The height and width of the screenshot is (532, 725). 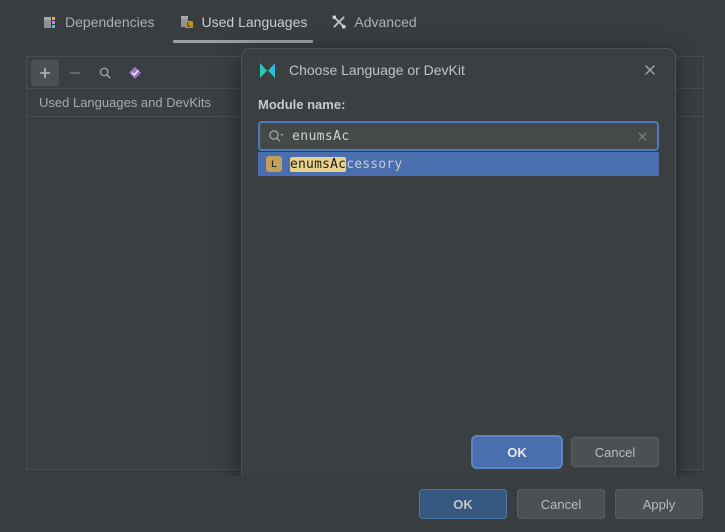 I want to click on settings-tab-bar: Dependencies L Used Languages Advanced, so click(x=362, y=22).